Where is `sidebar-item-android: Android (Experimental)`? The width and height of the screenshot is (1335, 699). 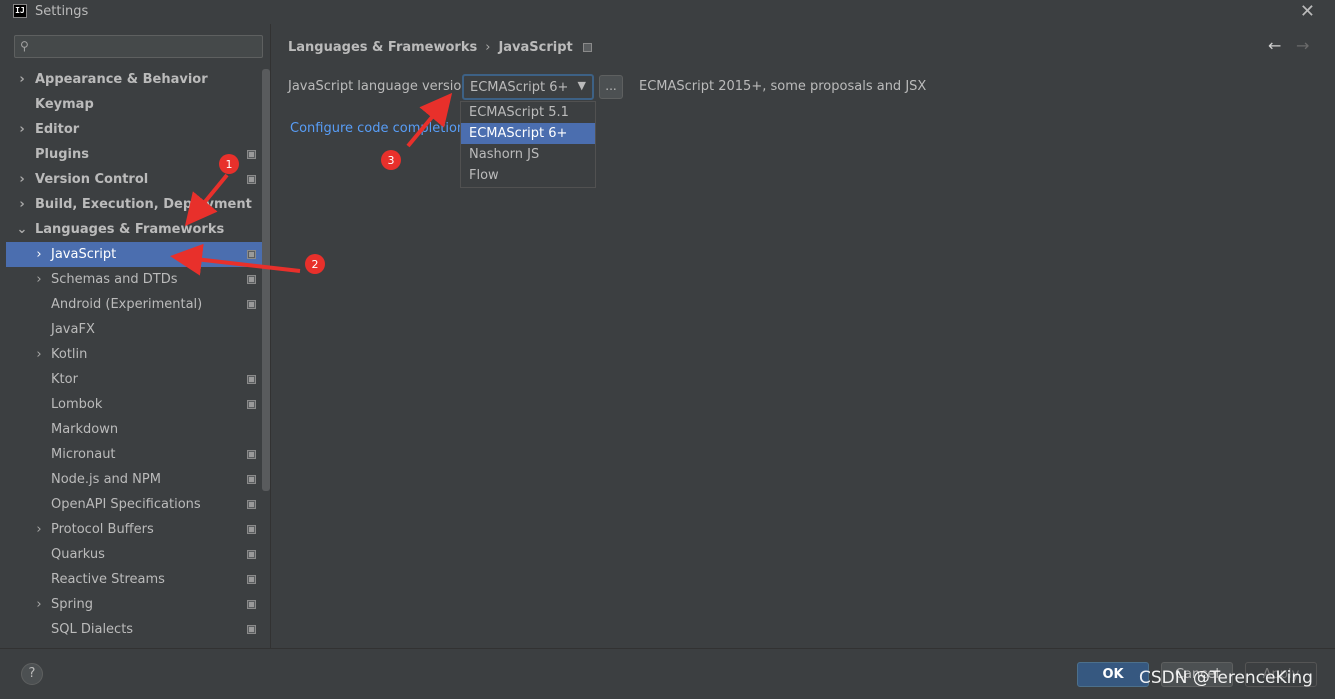 sidebar-item-android: Android (Experimental) is located at coordinates (134, 304).